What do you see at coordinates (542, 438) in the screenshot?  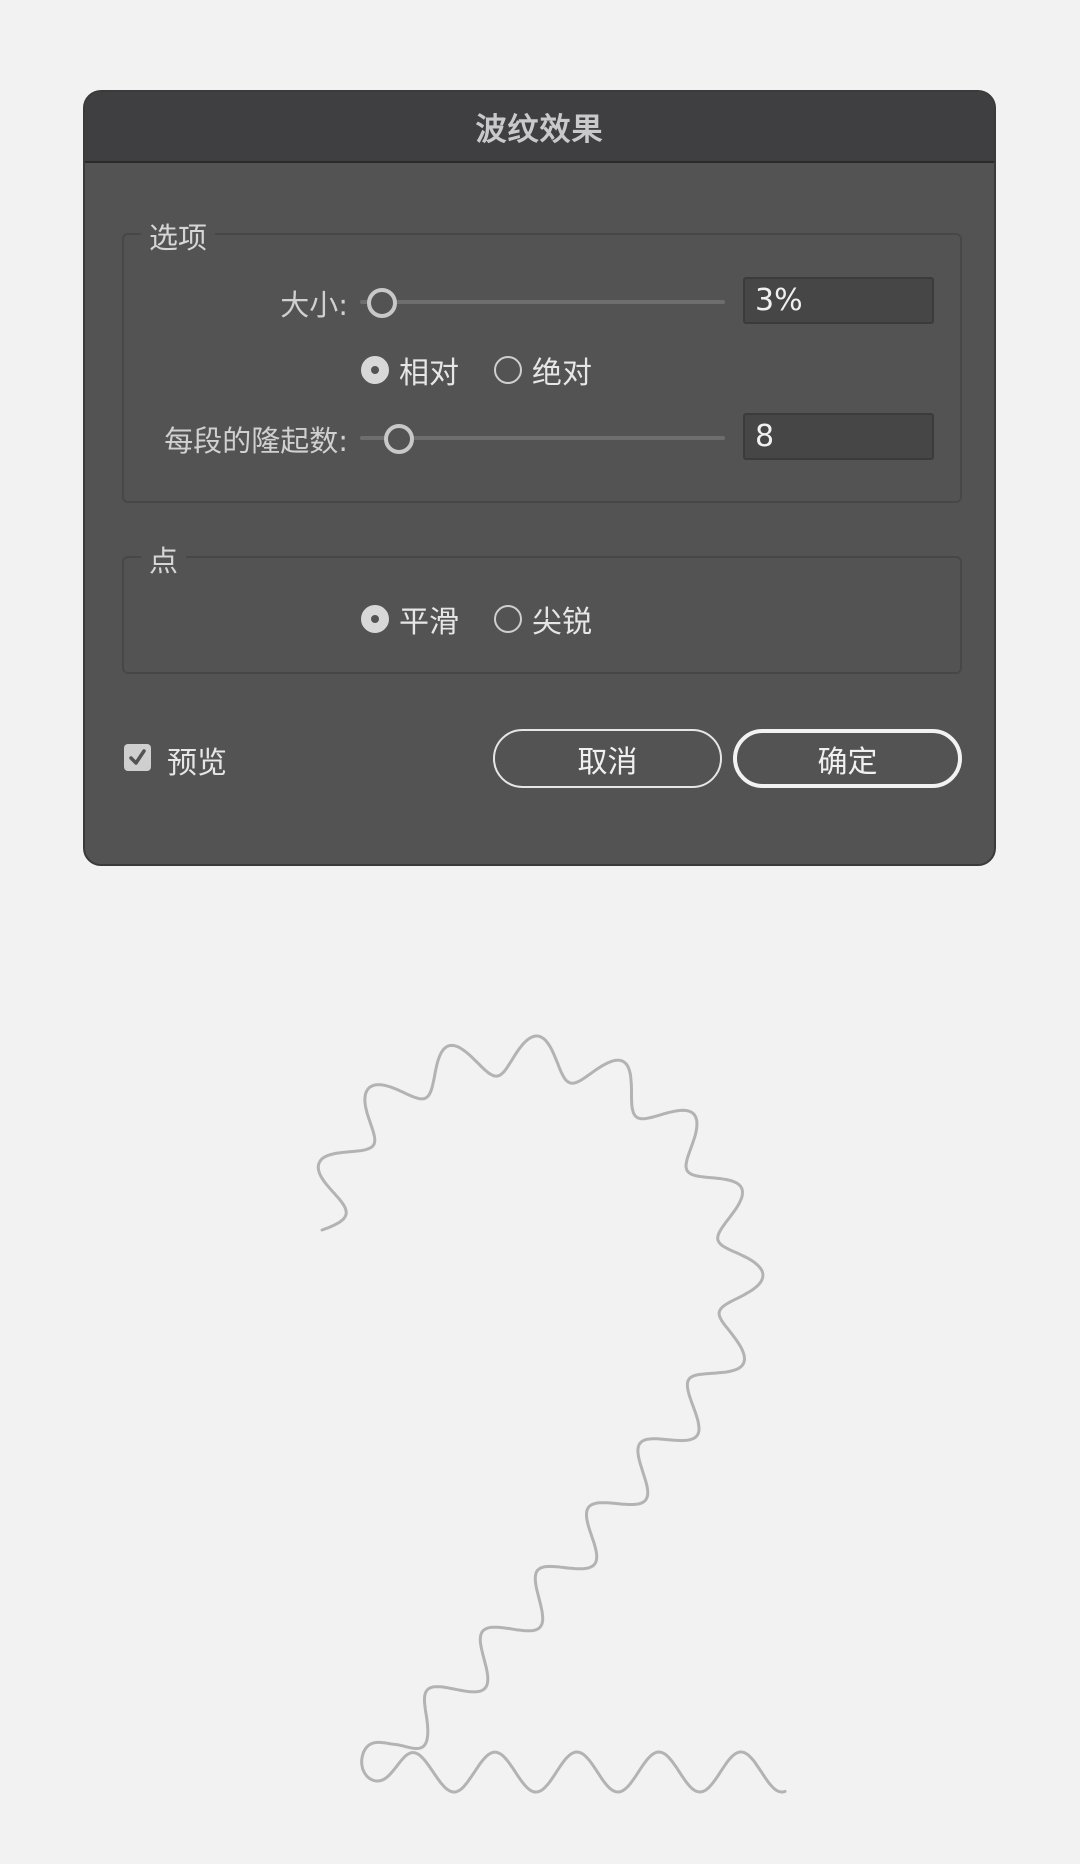 I see `ridges-slider-track` at bounding box center [542, 438].